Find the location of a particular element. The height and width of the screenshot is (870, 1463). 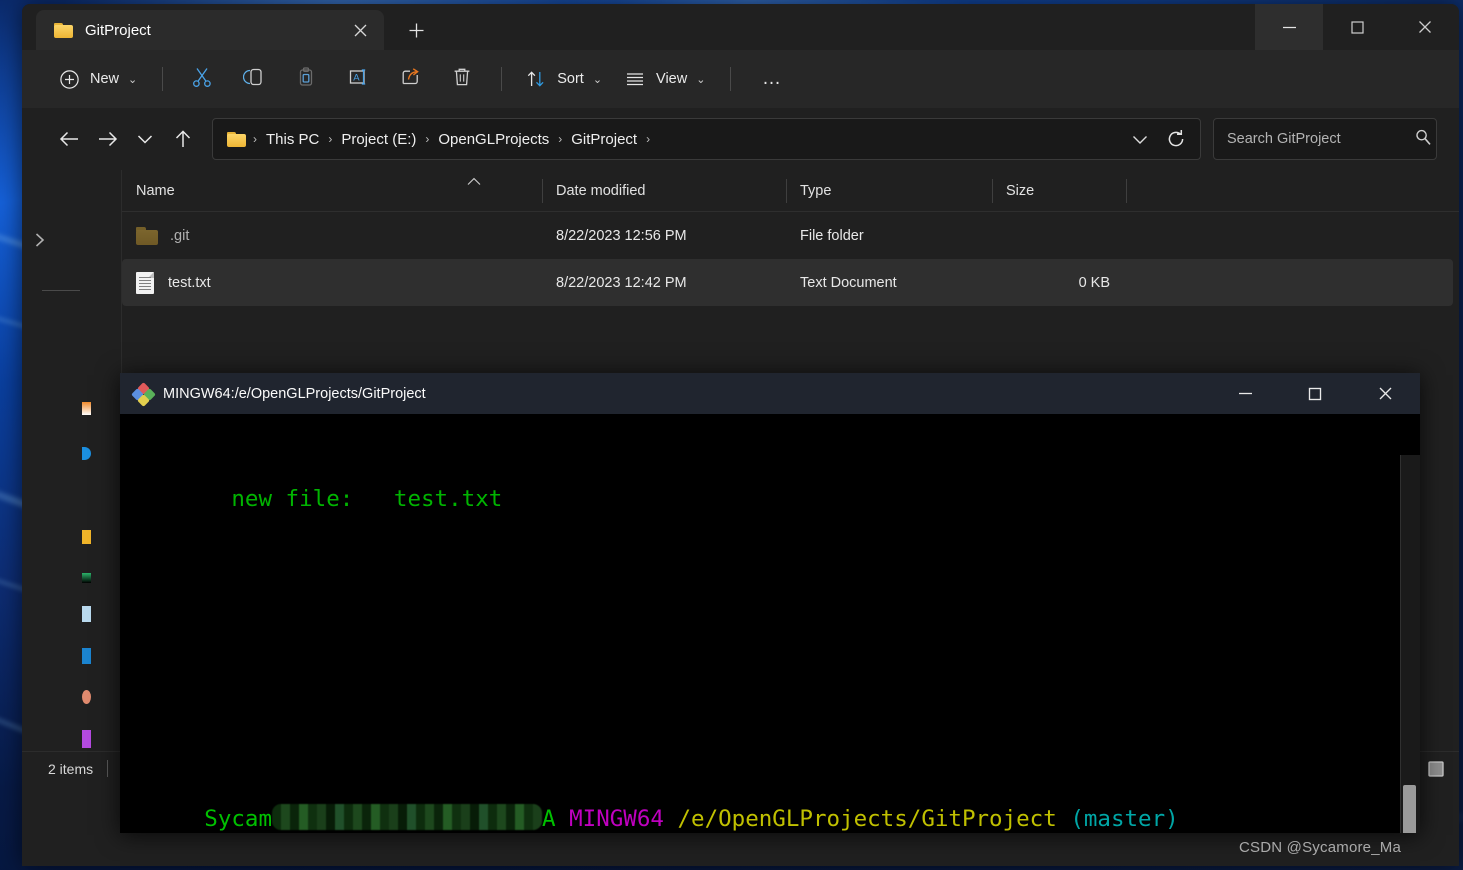

minimize-button is located at coordinates (1289, 27).